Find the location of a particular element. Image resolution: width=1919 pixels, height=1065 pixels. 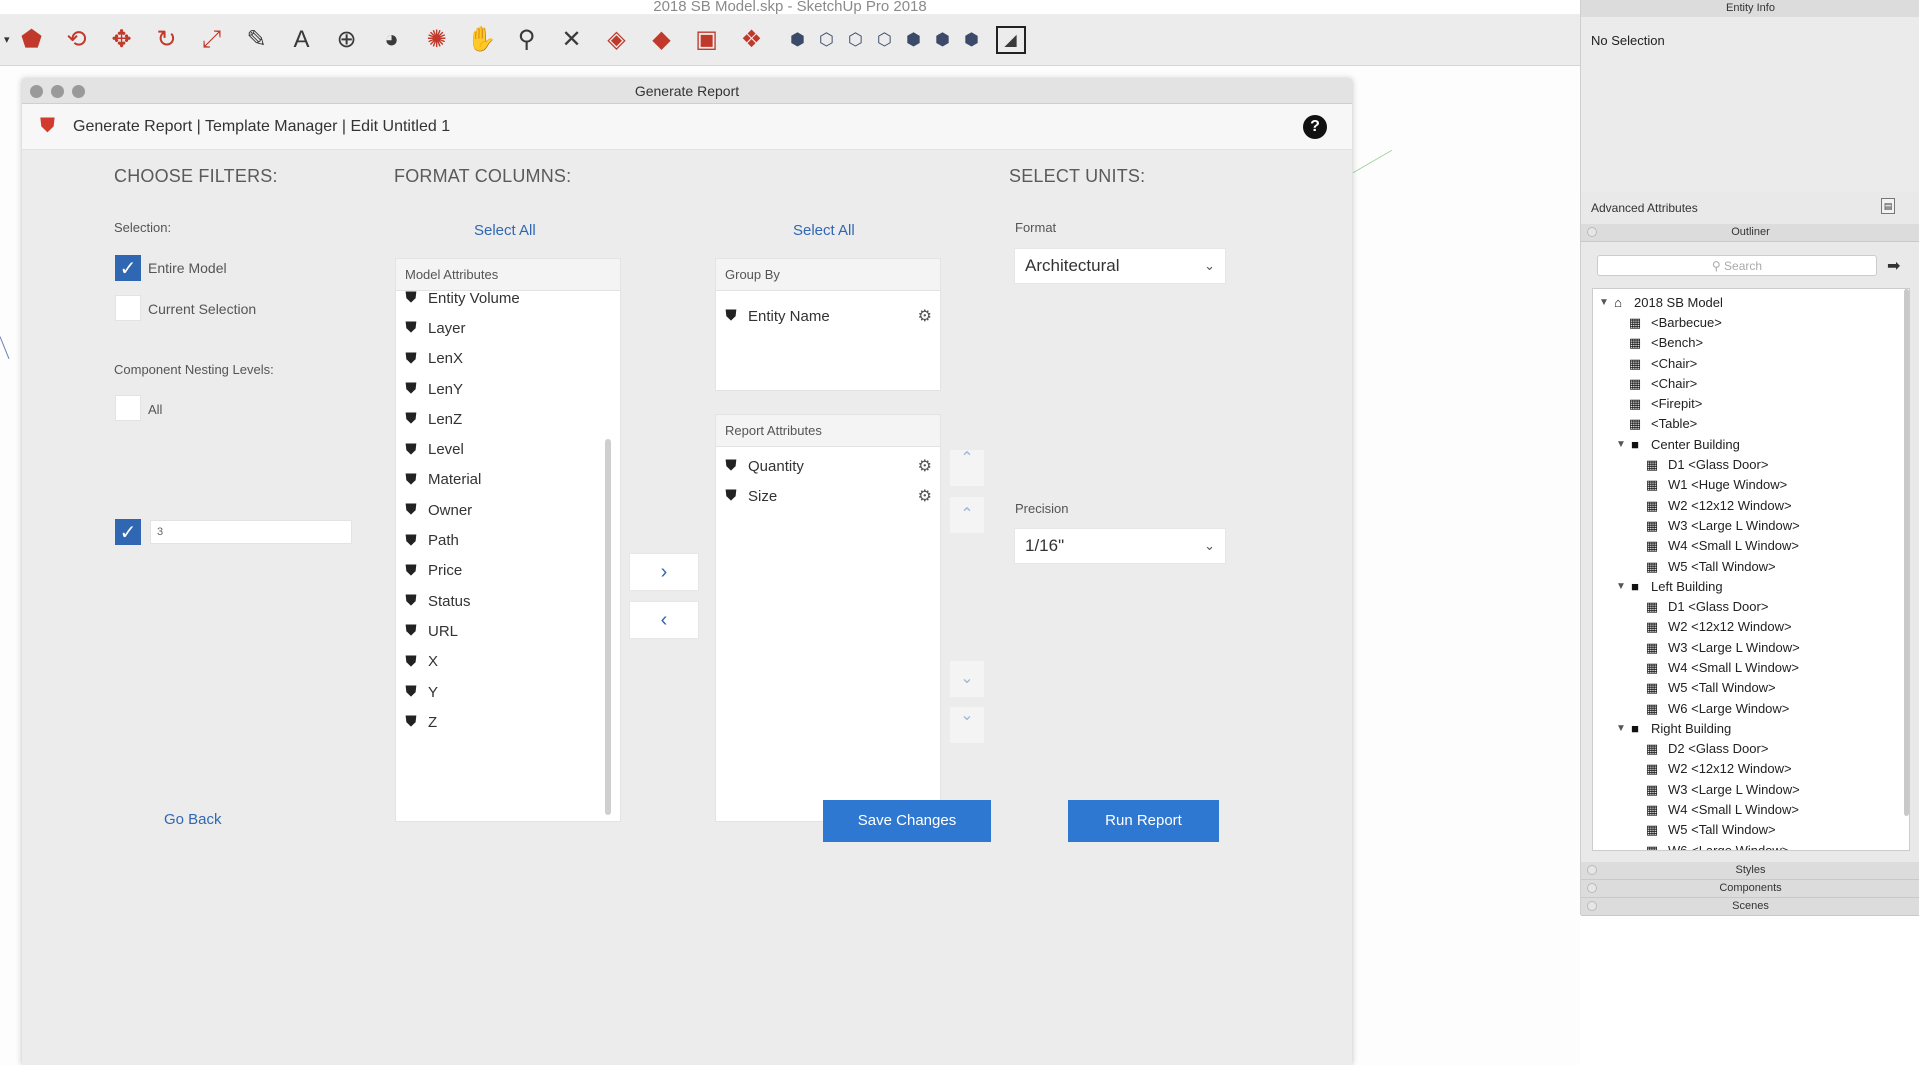

outliner-scrollbar is located at coordinates (1906, 552).